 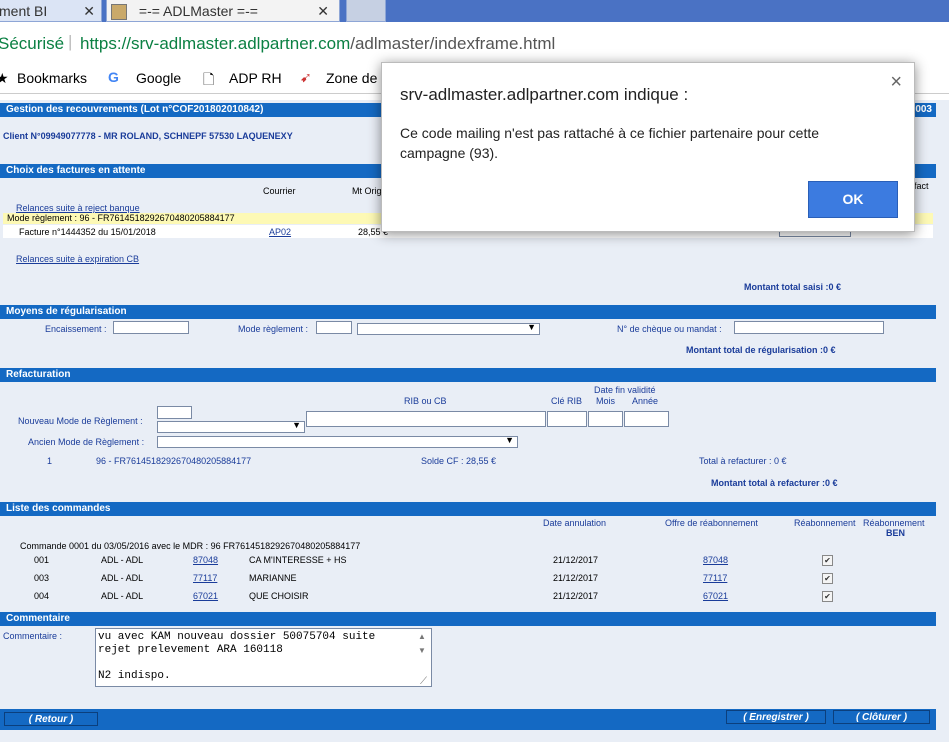 What do you see at coordinates (921, 186) in the screenshot?
I see `col-fact: fact` at bounding box center [921, 186].